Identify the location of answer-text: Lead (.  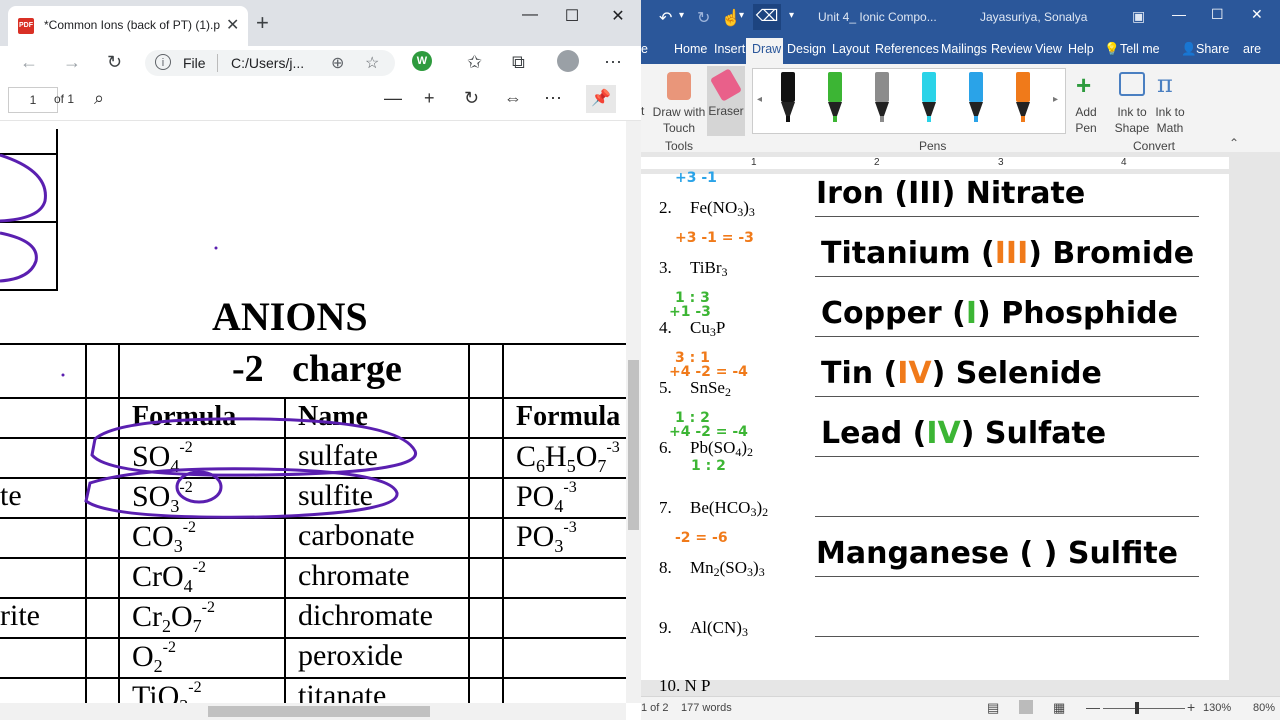
(874, 433).